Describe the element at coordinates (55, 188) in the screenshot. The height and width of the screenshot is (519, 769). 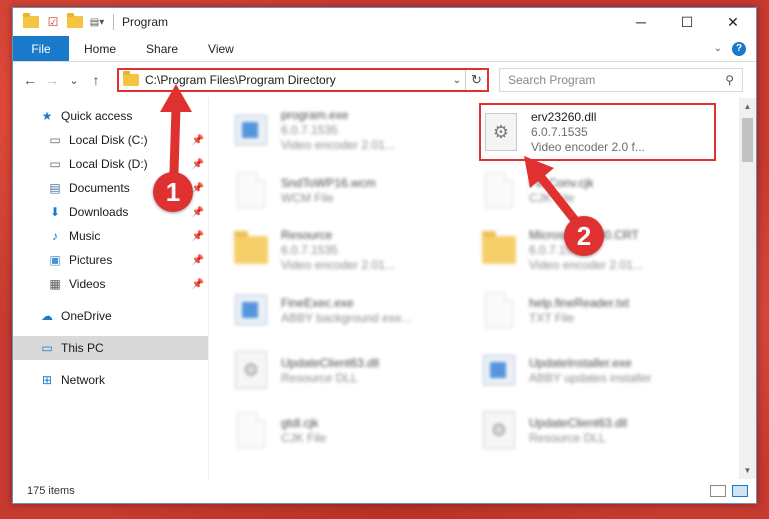
I see `documents-icon: ▤` at that location.